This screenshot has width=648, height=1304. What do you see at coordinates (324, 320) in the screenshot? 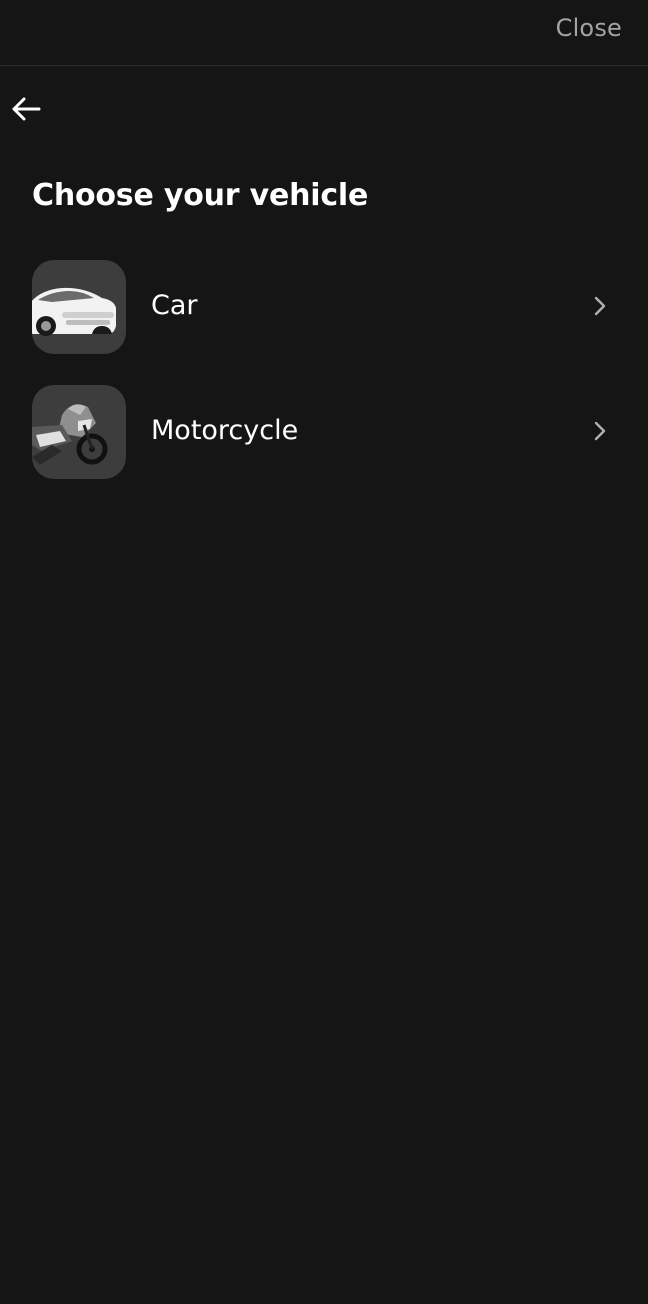
I see `vehicle-option-car: Car` at bounding box center [324, 320].